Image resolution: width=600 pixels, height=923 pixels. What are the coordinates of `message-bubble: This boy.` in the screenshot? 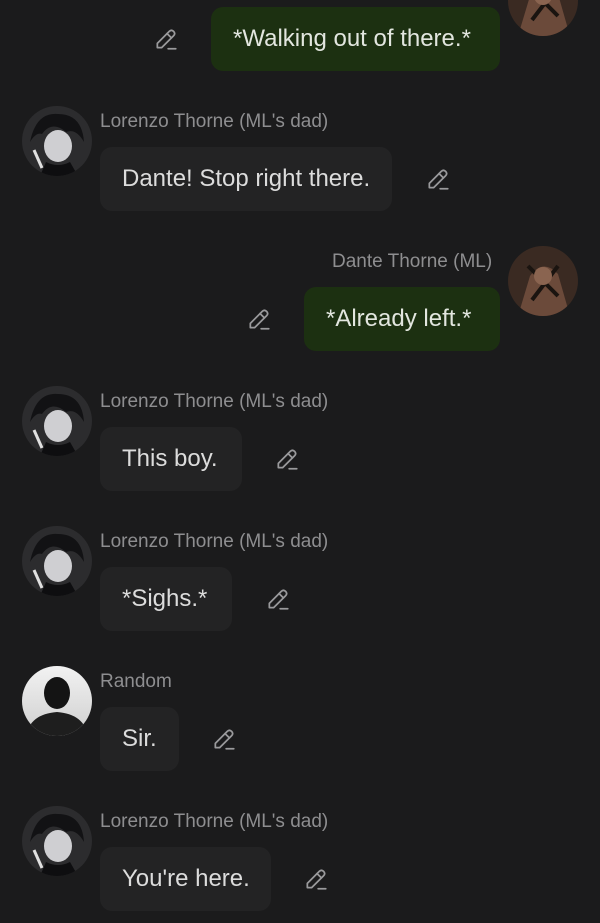 It's located at (171, 459).